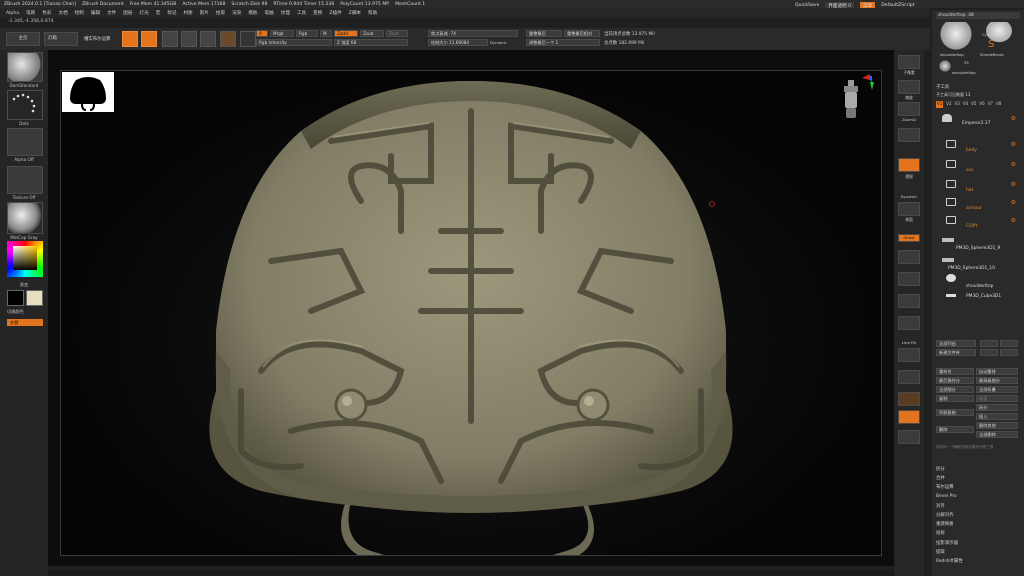  I want to click on delete-button: 删除, so click(955, 429).